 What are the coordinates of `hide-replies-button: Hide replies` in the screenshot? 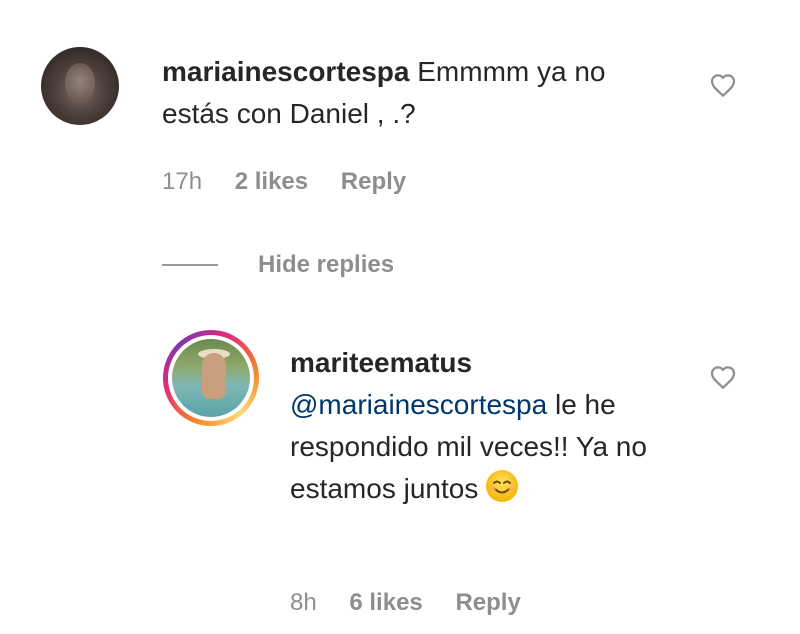 It's located at (278, 265).